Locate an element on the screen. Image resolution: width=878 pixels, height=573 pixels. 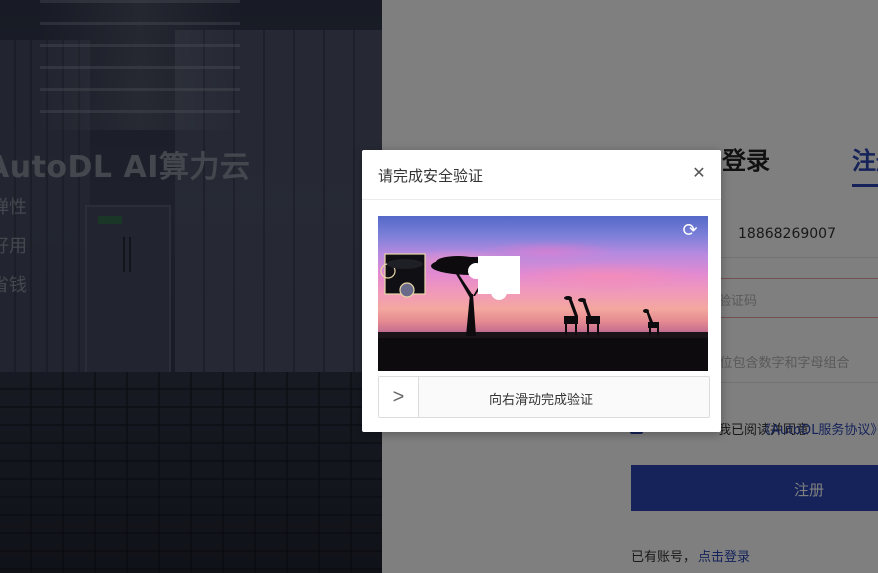
close-icon: ✕ is located at coordinates (699, 174).